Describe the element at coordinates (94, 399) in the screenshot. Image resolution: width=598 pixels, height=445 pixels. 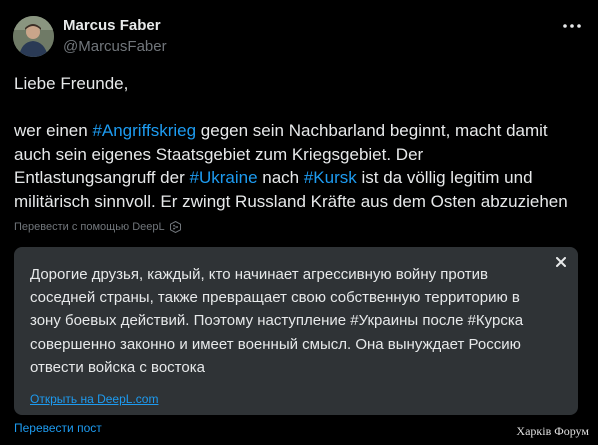
I see `open-on-deepl-link: Открыть на DeepL.com` at that location.